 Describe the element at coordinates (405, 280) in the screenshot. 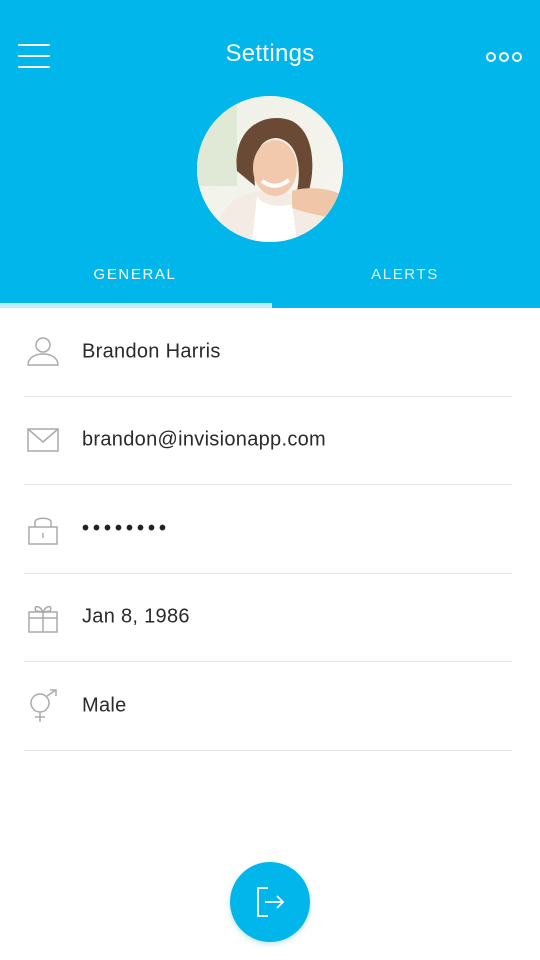

I see `tab-alerts: ALERTS` at that location.